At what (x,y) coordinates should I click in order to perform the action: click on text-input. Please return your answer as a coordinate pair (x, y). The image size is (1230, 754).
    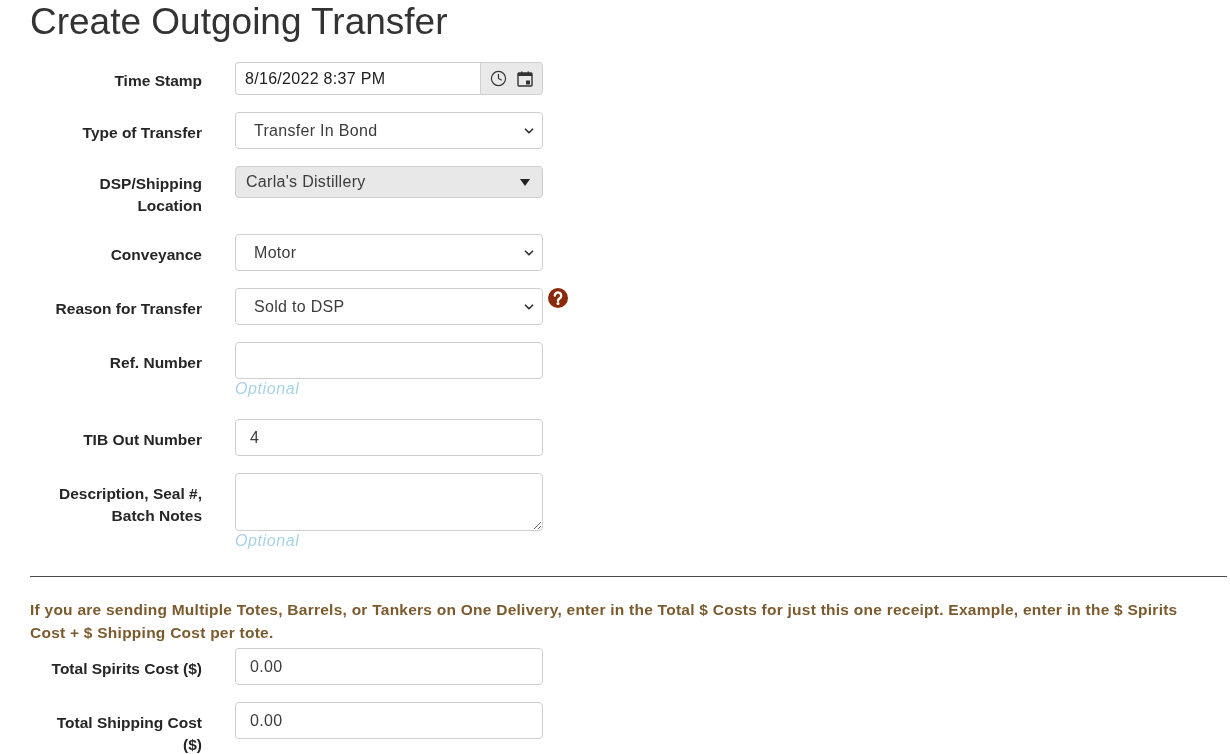
    Looking at the image, I should click on (389, 360).